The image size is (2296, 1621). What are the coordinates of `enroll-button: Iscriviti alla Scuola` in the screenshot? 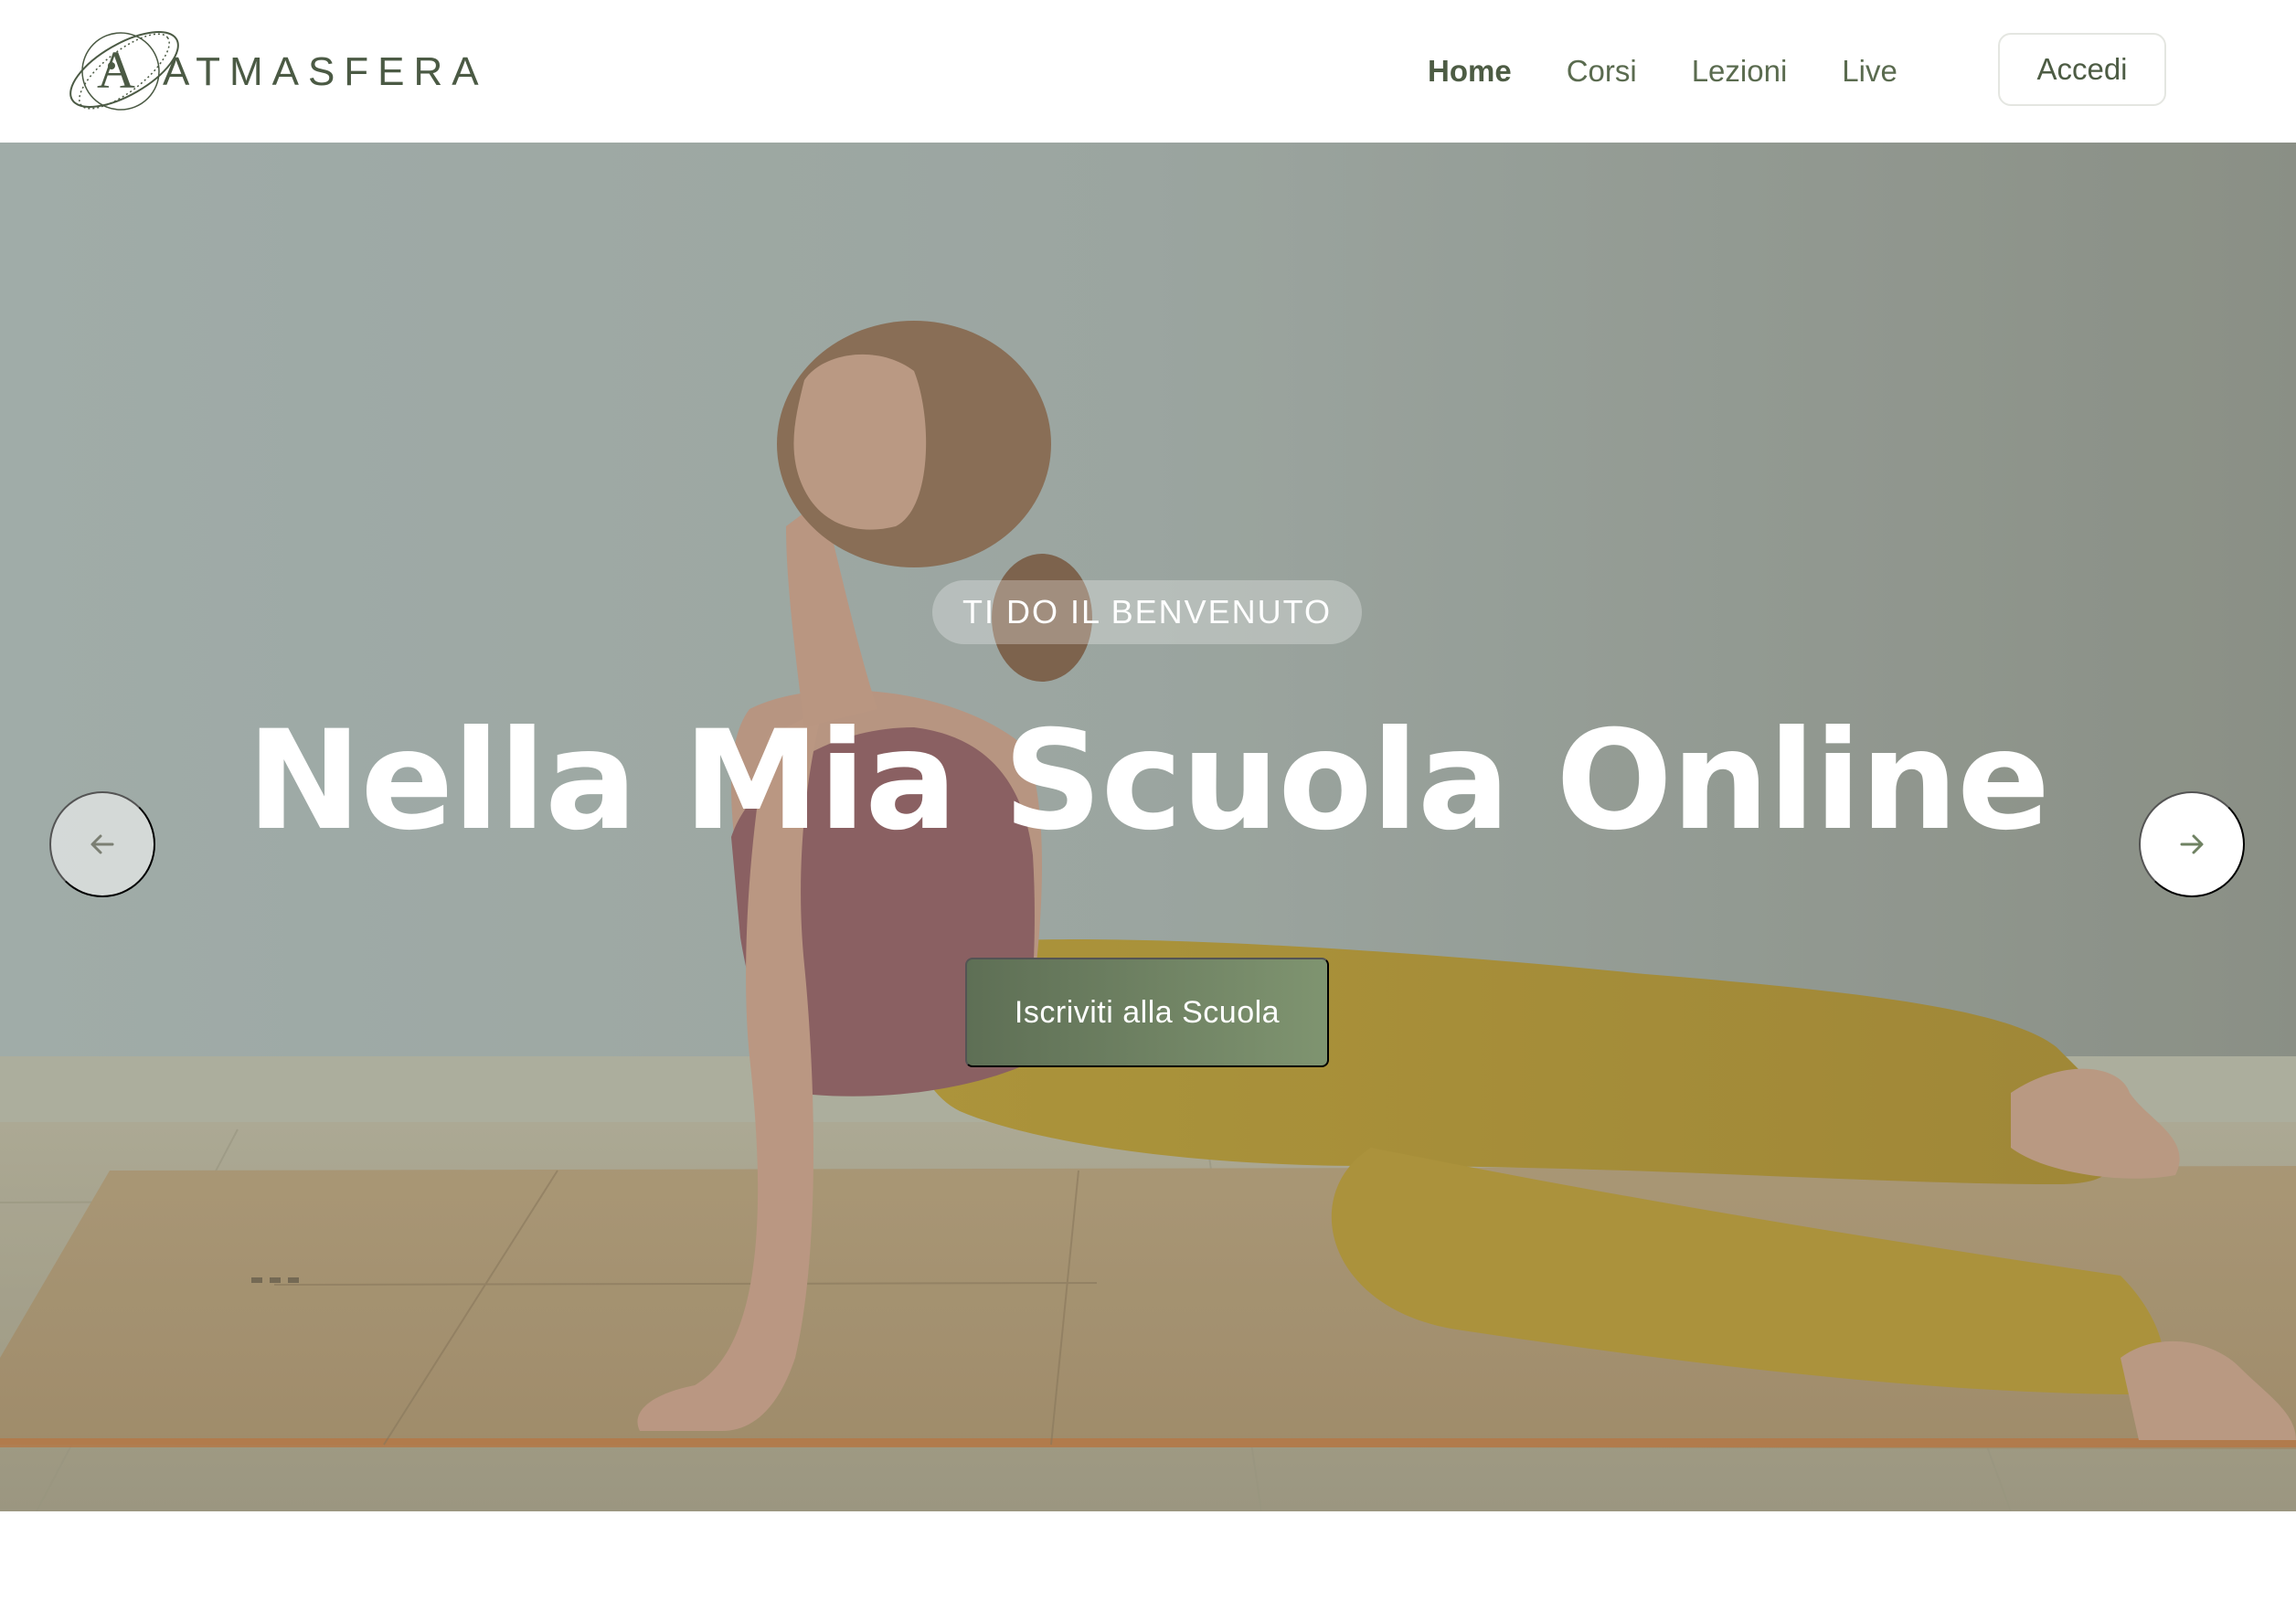 It's located at (1147, 1012).